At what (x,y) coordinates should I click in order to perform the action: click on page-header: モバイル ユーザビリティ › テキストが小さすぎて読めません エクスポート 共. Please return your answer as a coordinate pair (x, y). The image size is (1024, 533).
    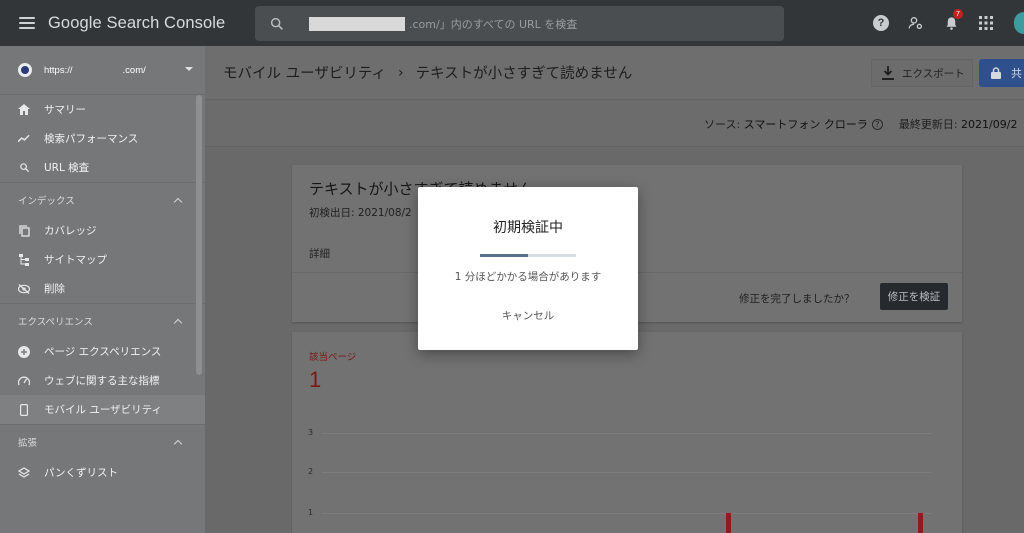
    Looking at the image, I should click on (614, 73).